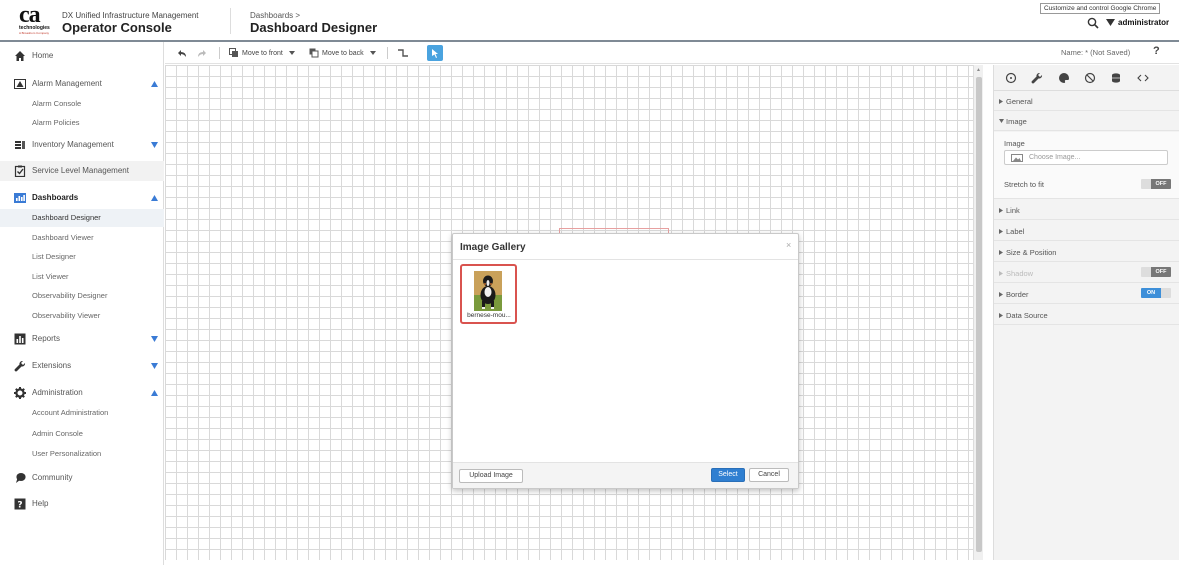 The height and width of the screenshot is (565, 1179). Describe the element at coordinates (1086, 101) in the screenshot. I see `section-general: General` at that location.